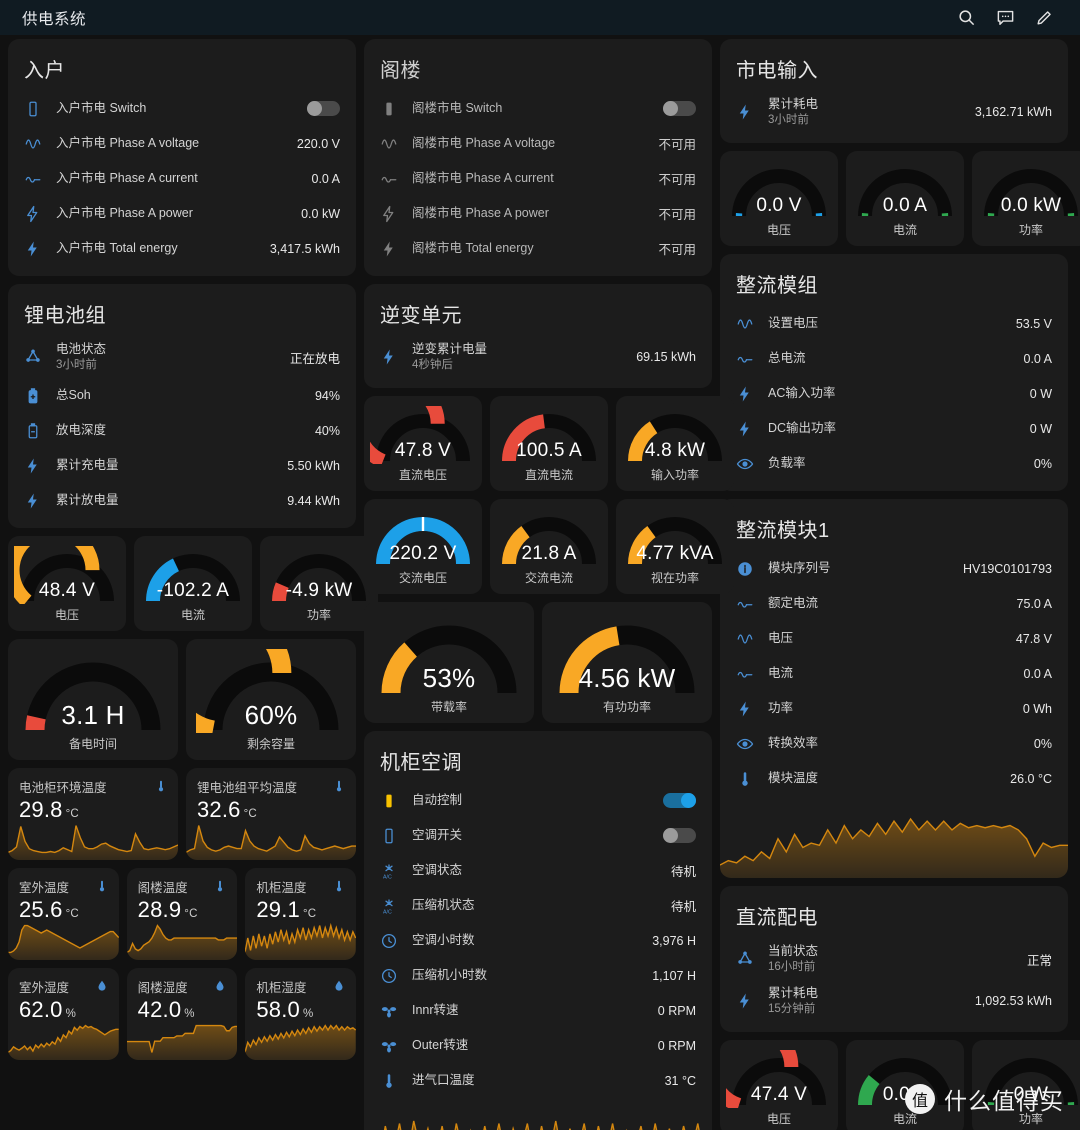  I want to click on entity-row: 进气口温度 31 °C, so click(538, 1080).